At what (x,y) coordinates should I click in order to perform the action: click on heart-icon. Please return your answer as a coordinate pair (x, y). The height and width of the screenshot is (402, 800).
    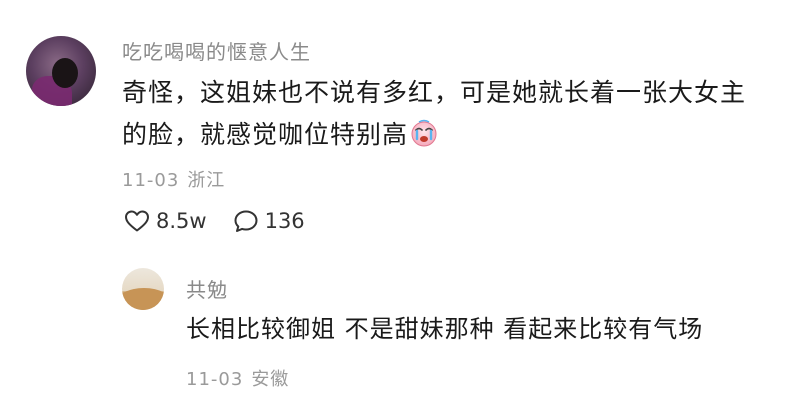
    Looking at the image, I should click on (137, 221).